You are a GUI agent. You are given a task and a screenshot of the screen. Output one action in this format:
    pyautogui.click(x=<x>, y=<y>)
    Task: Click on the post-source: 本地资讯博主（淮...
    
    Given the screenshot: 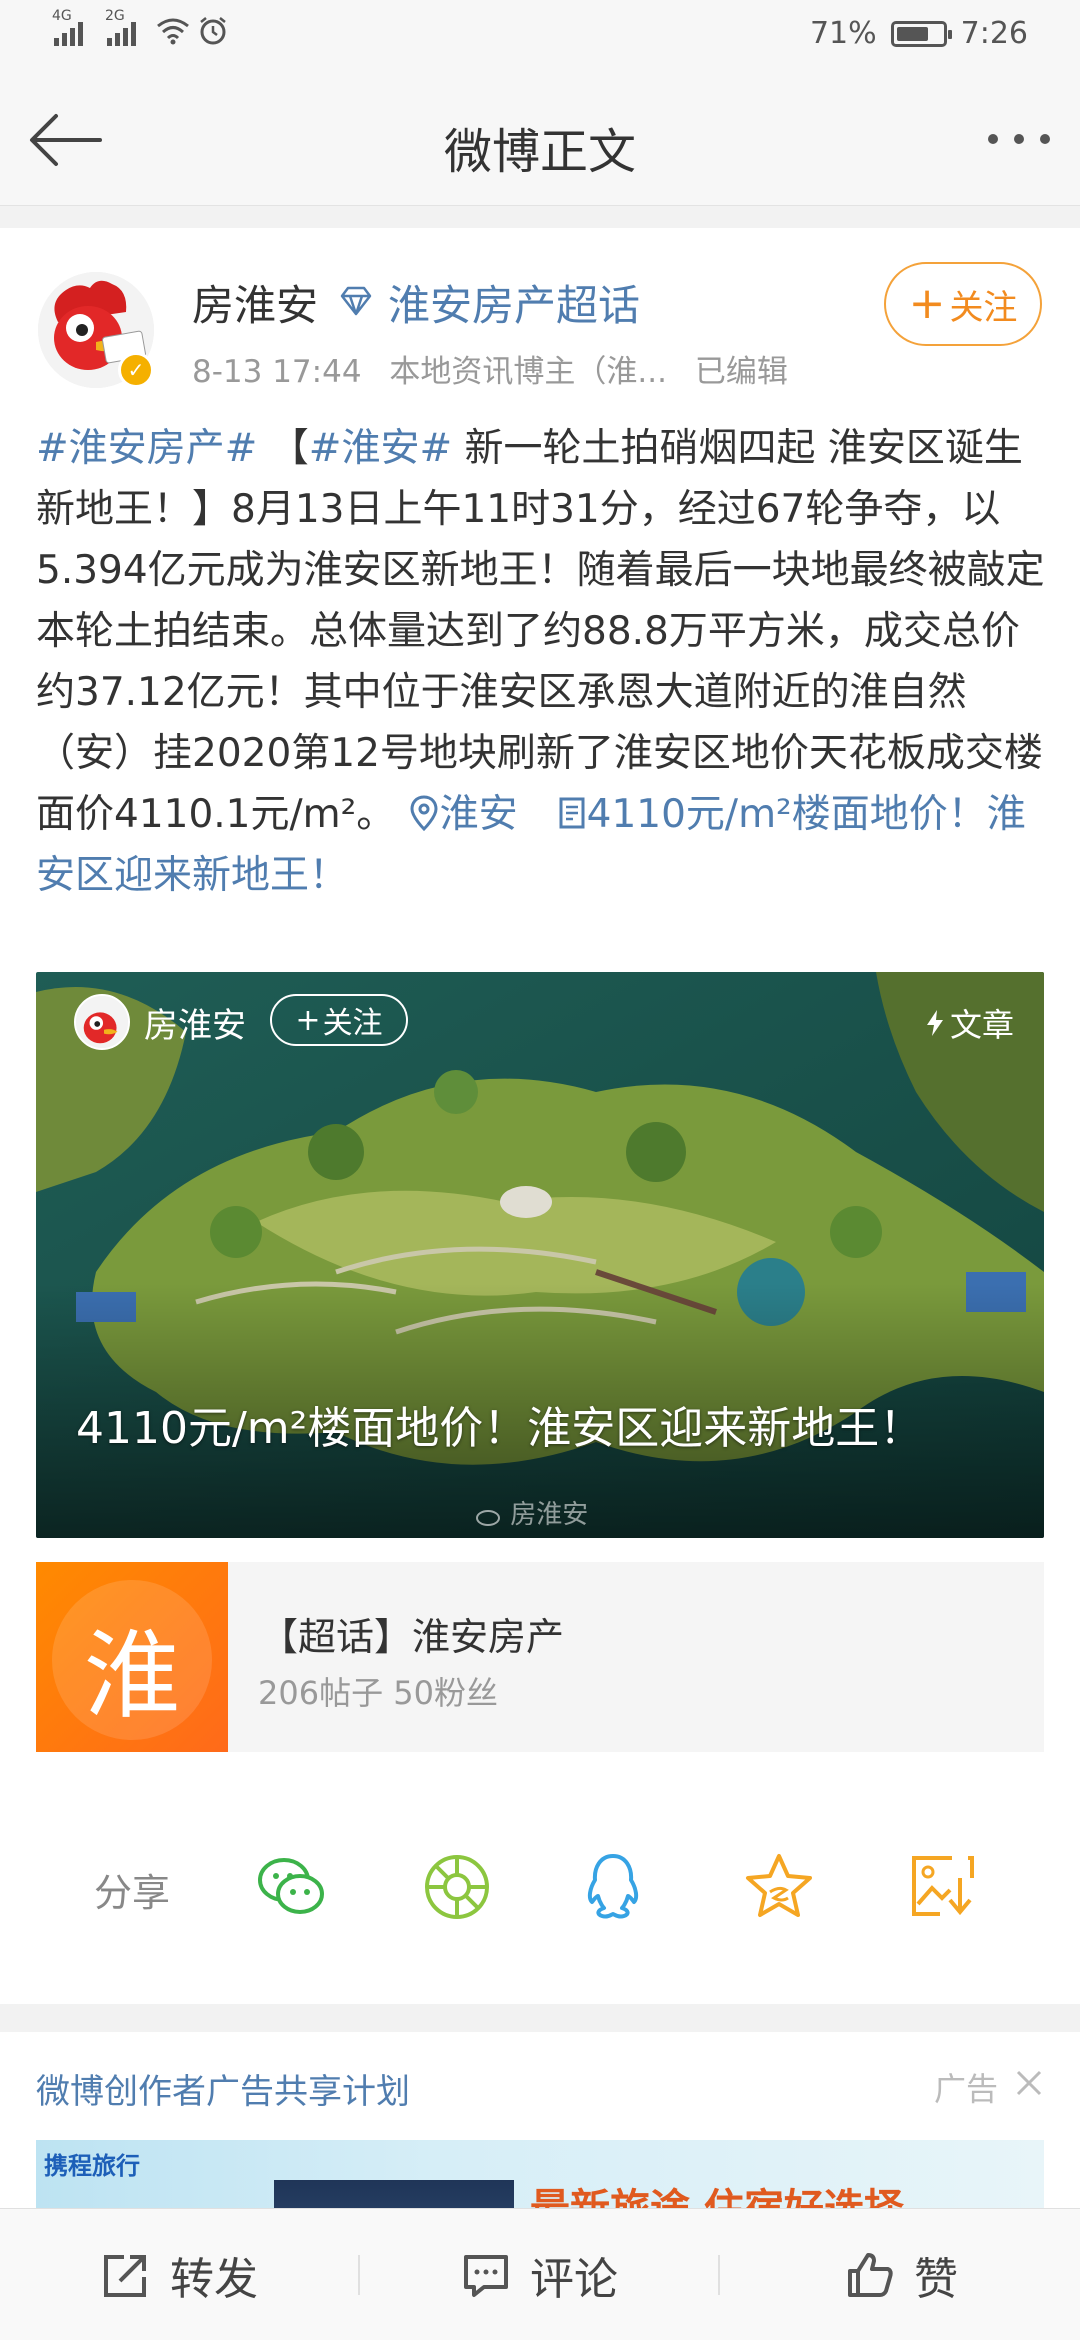 What is the action you would take?
    pyautogui.click(x=528, y=372)
    